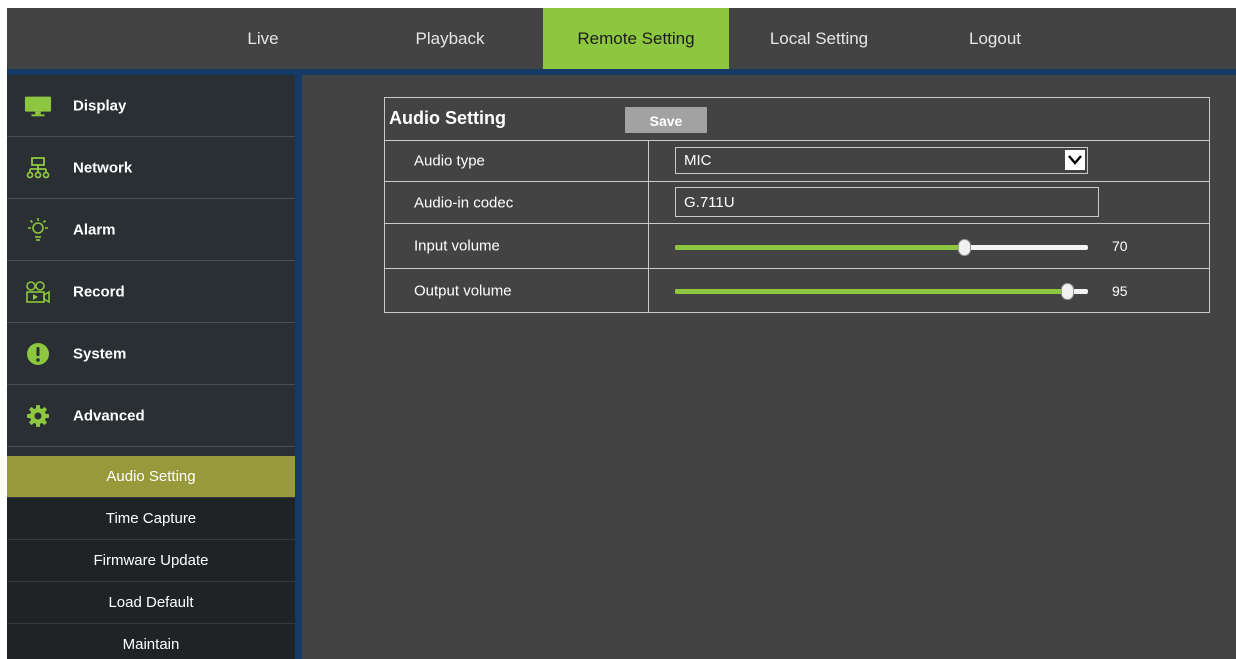 The image size is (1236, 659). What do you see at coordinates (100, 353) in the screenshot?
I see `sidebar-item-label: System` at bounding box center [100, 353].